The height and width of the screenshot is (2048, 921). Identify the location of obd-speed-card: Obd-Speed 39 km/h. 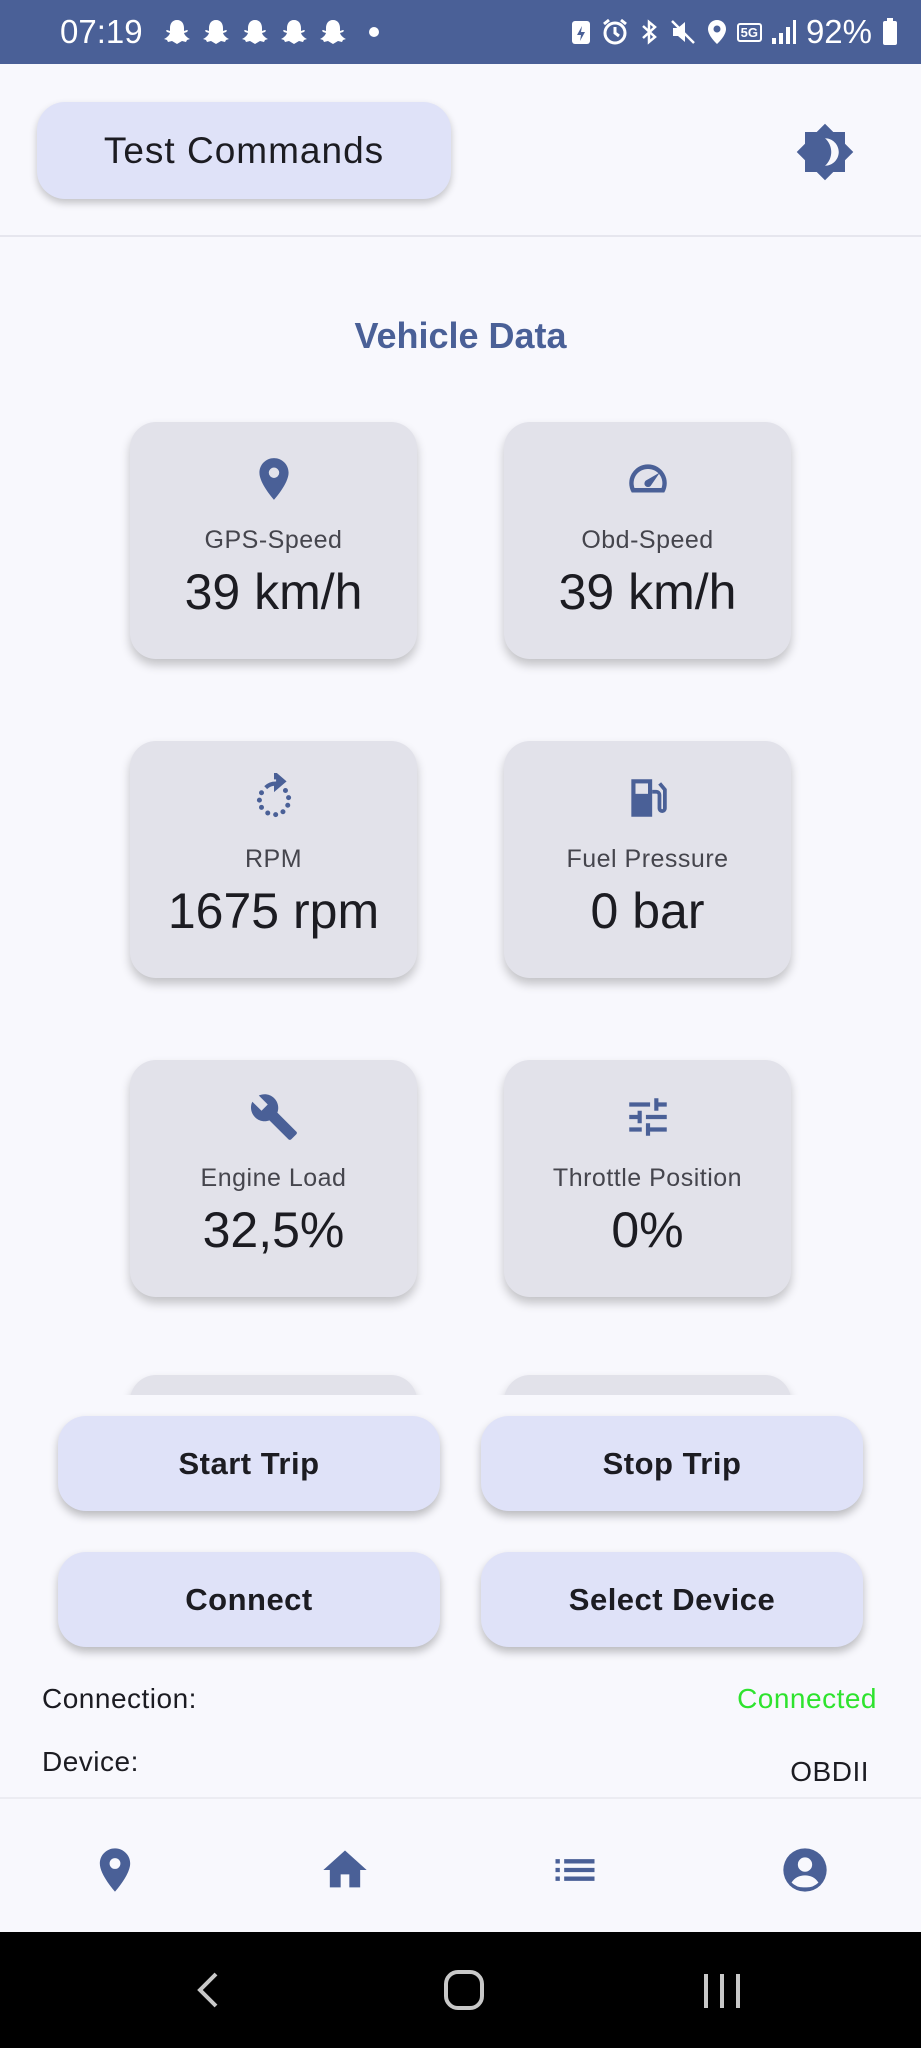
(647, 540).